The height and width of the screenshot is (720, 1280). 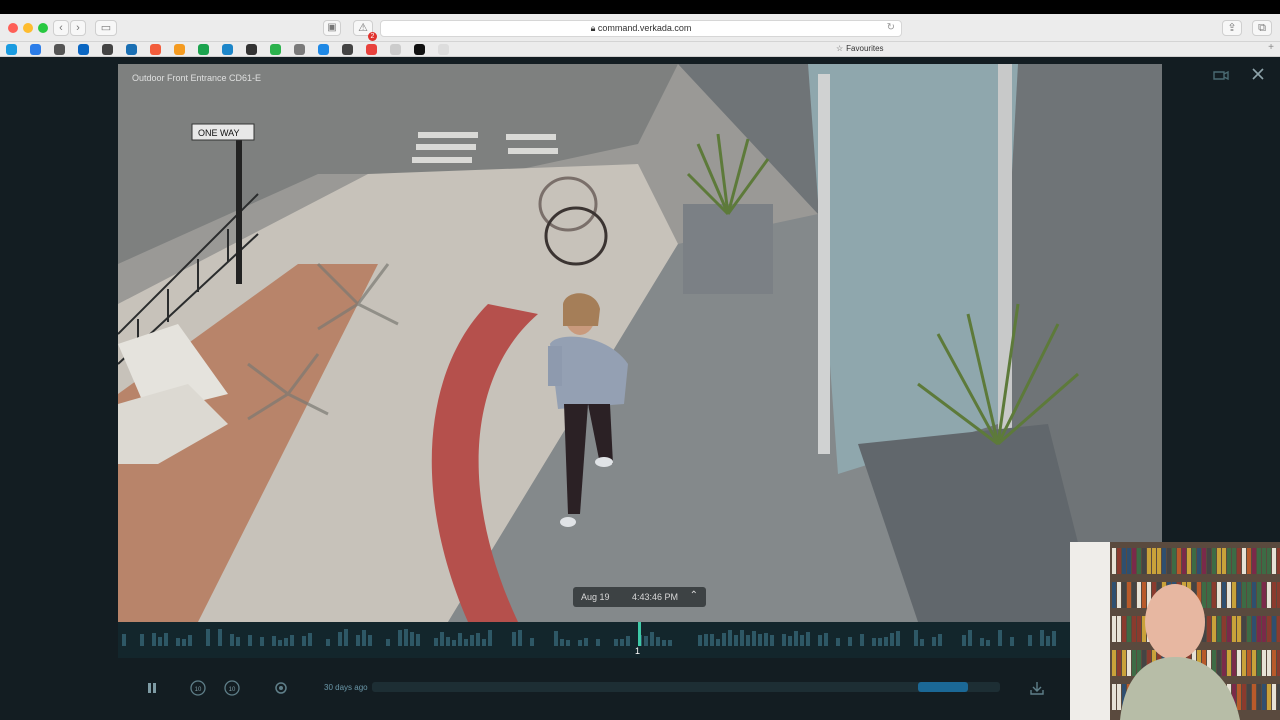 I want to click on minimize-window-button, so click(x=28, y=28).